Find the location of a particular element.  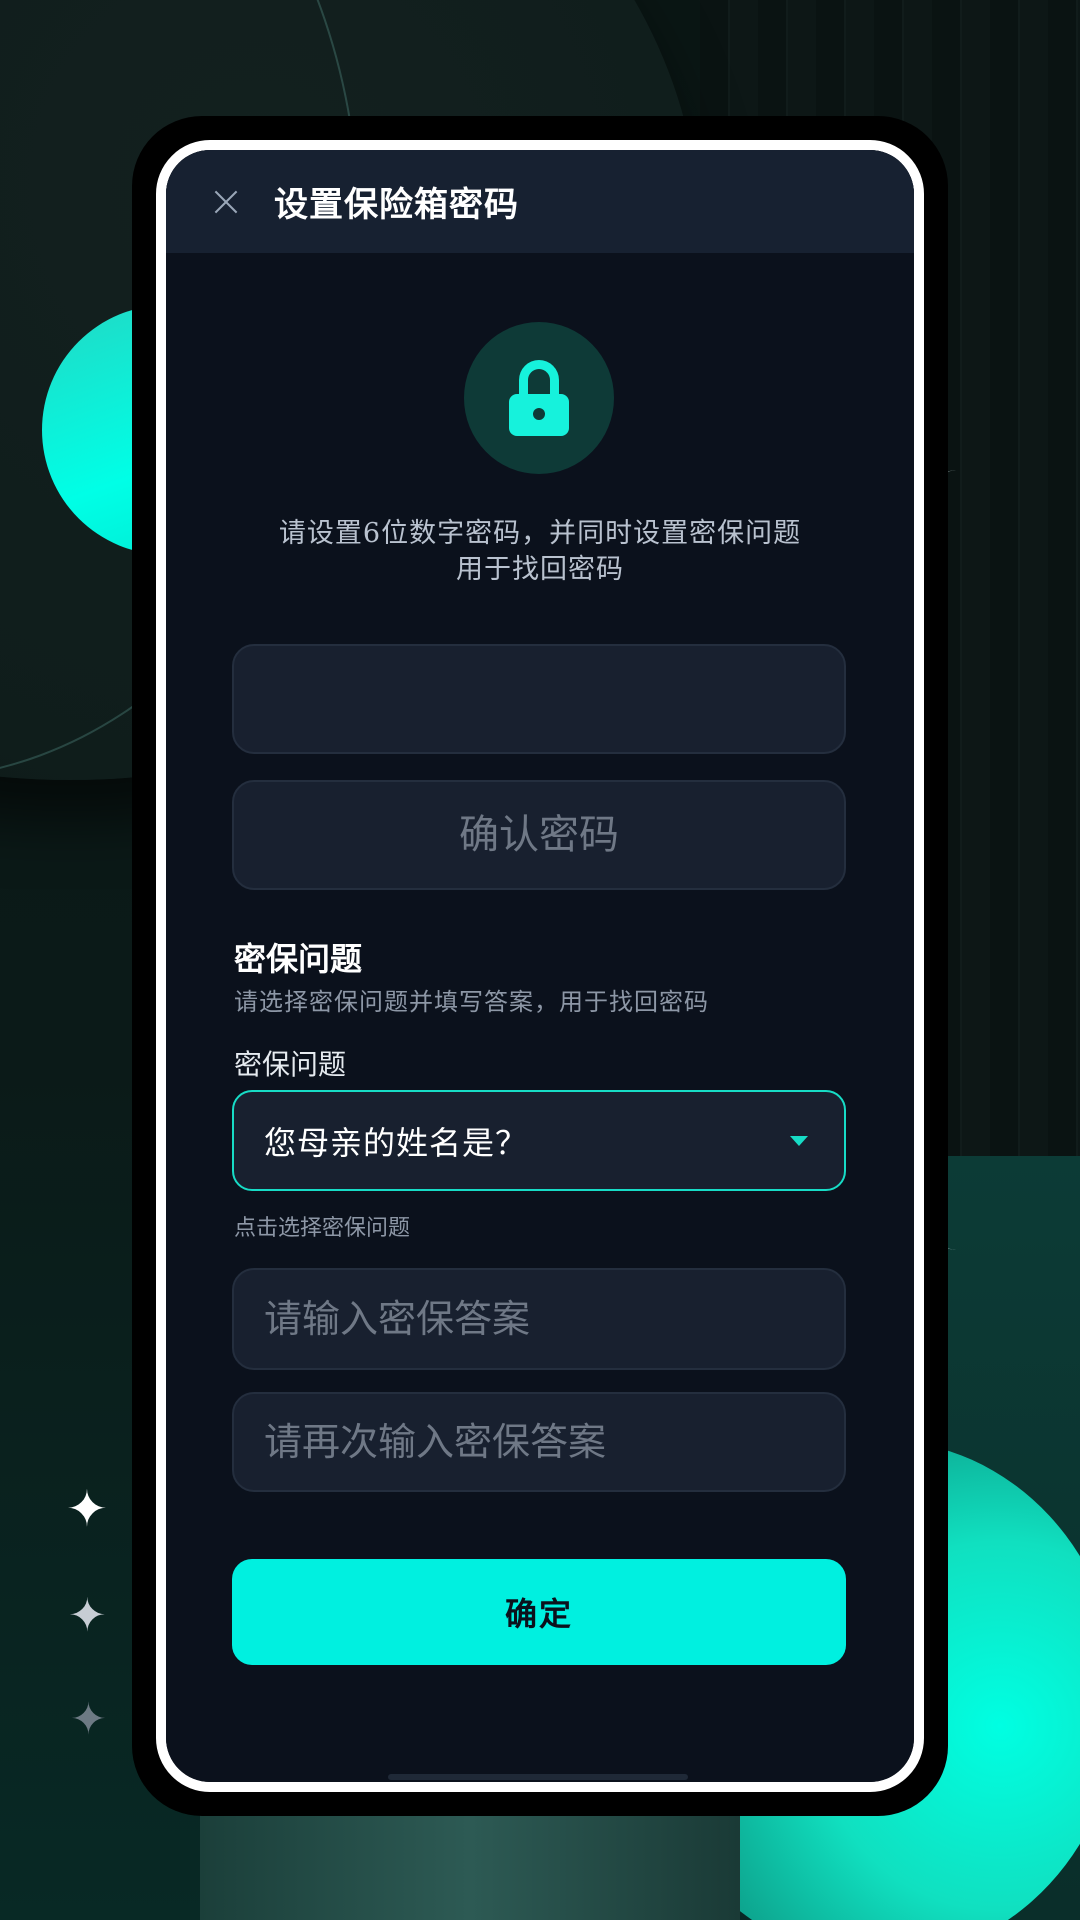

confirm-password-field is located at coordinates (539, 835).